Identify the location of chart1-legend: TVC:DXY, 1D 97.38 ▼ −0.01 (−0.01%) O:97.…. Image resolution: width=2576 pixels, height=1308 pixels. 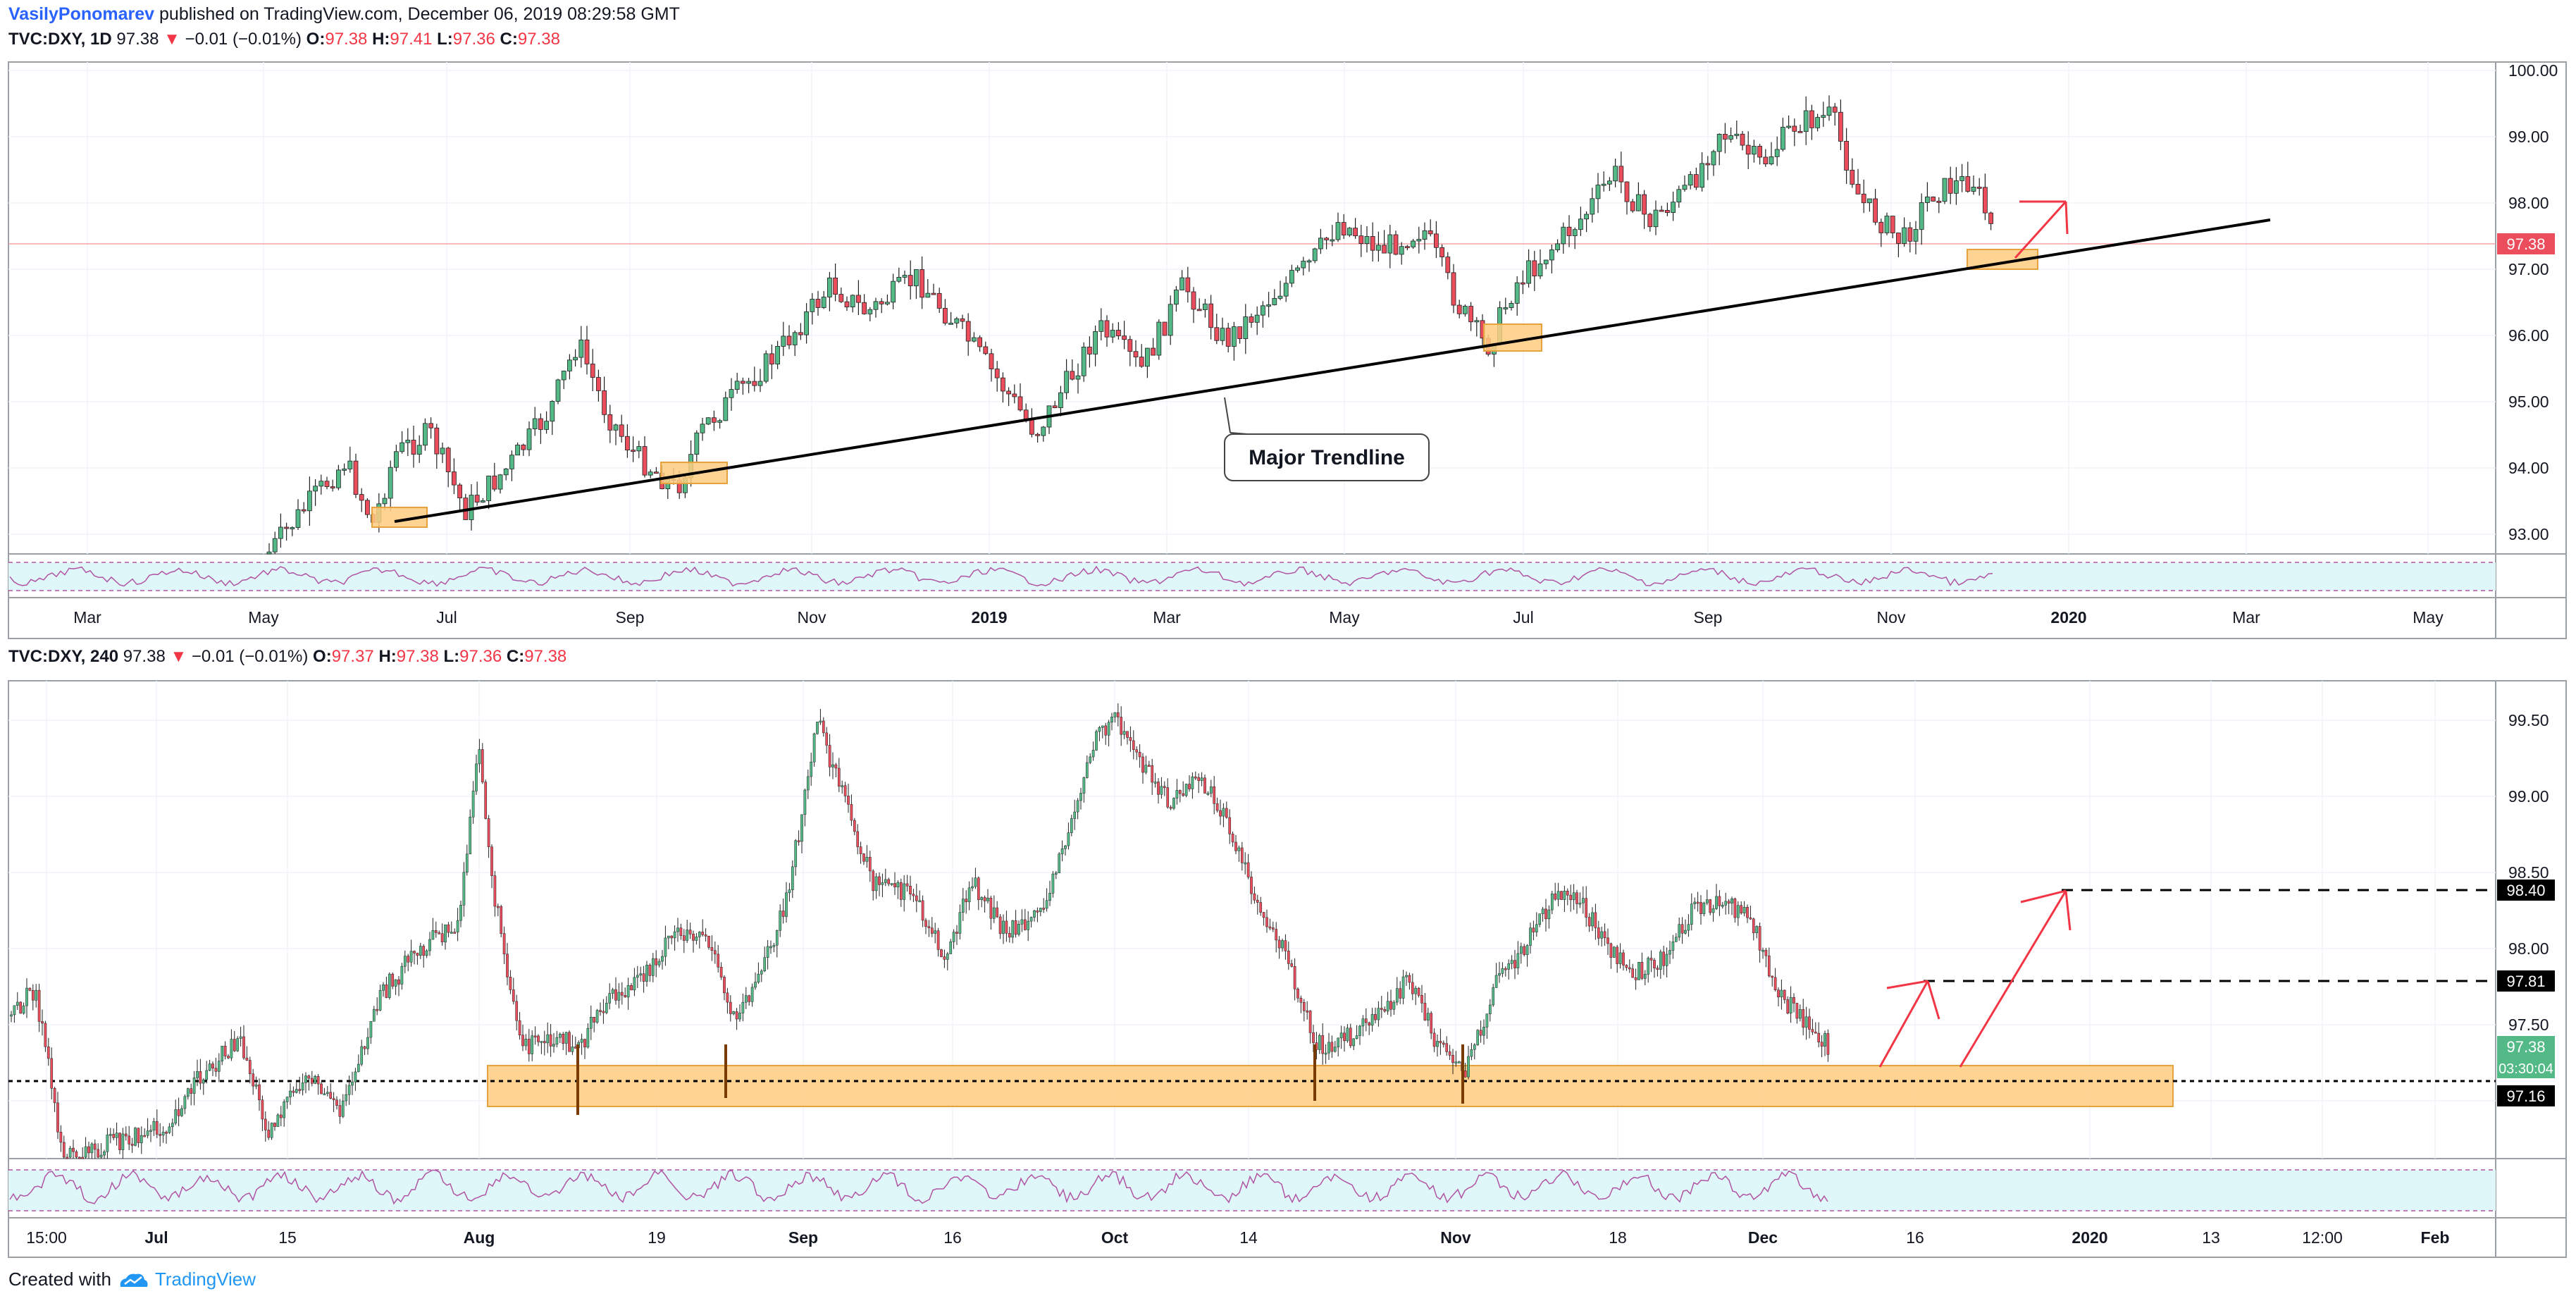
(284, 39).